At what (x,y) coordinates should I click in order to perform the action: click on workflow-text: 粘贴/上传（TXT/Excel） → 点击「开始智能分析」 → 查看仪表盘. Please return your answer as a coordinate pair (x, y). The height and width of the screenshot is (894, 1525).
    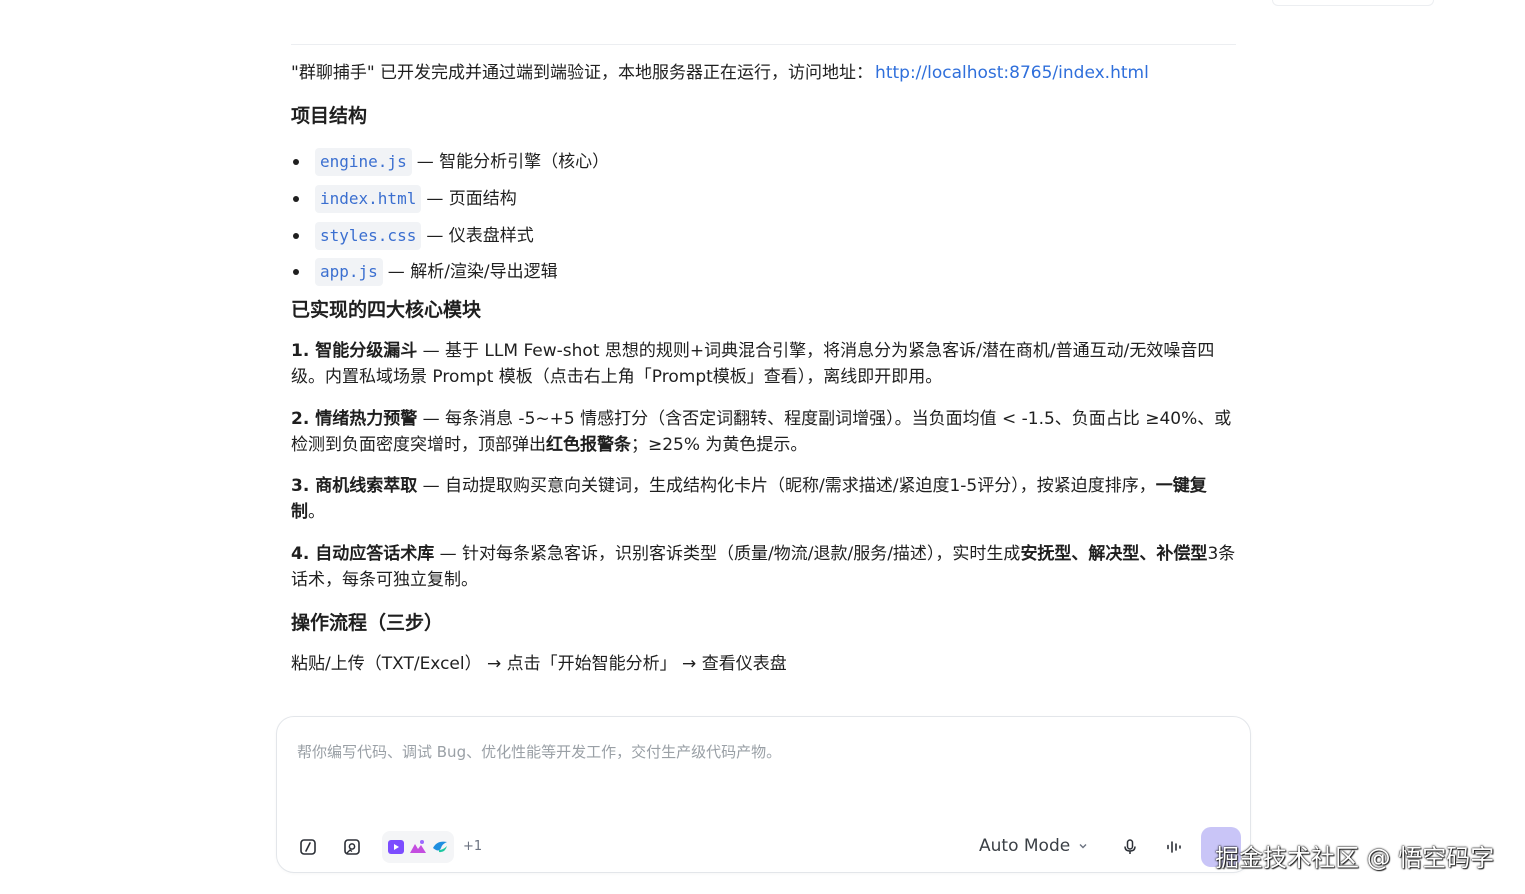
    Looking at the image, I should click on (539, 664).